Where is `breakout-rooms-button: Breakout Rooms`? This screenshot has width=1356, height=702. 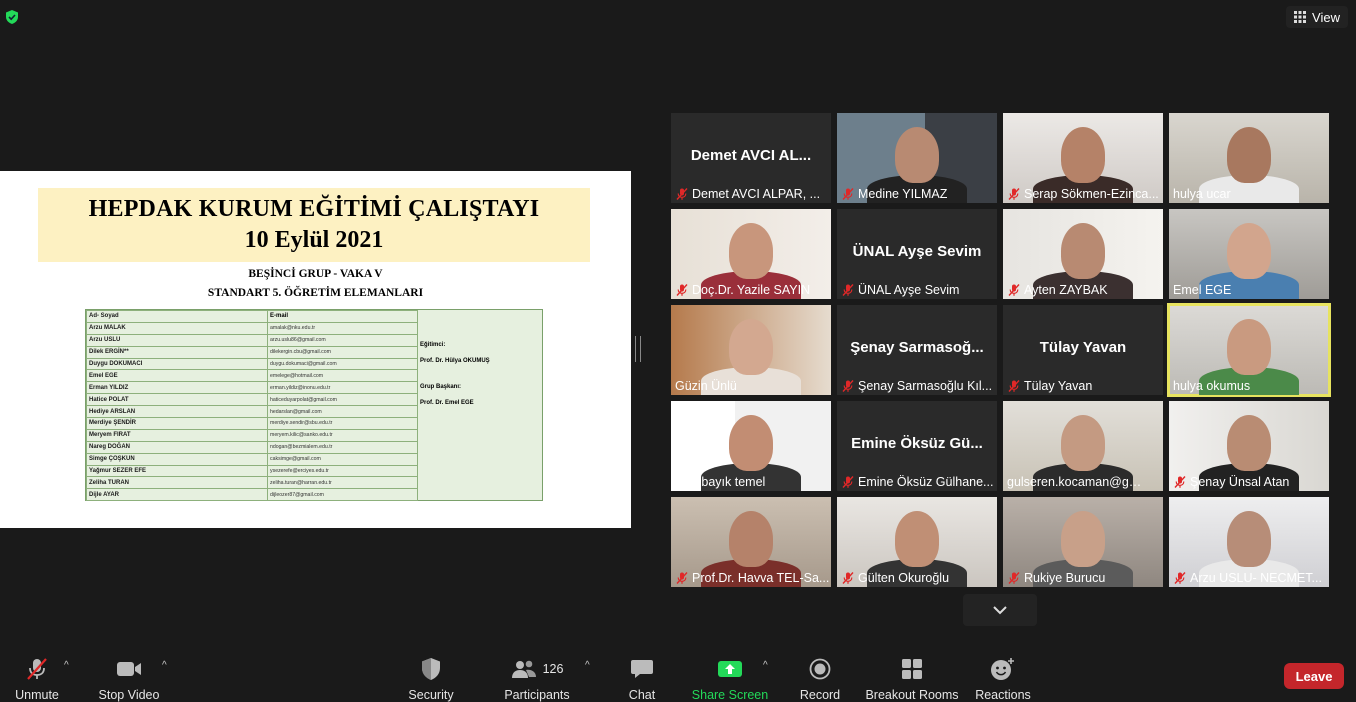 breakout-rooms-button: Breakout Rooms is located at coordinates (912, 671).